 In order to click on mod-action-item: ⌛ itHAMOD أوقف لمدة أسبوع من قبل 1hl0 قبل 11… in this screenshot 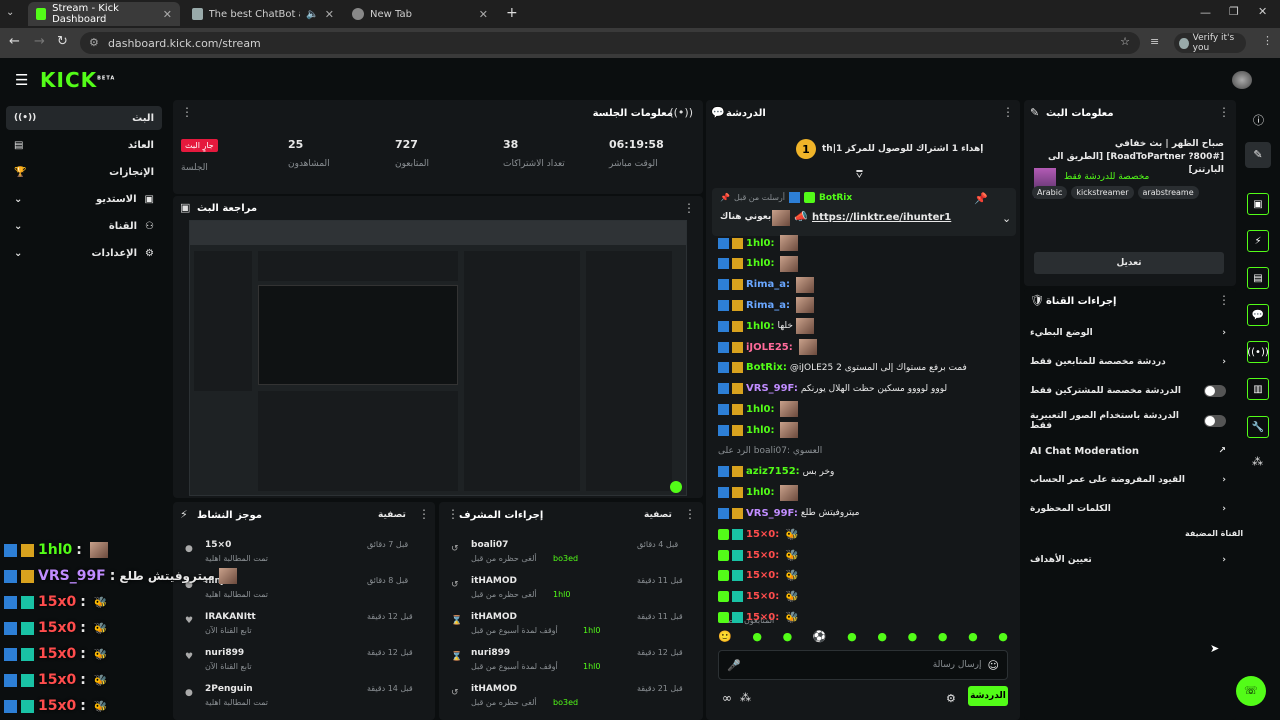, I will do `click(571, 627)`.